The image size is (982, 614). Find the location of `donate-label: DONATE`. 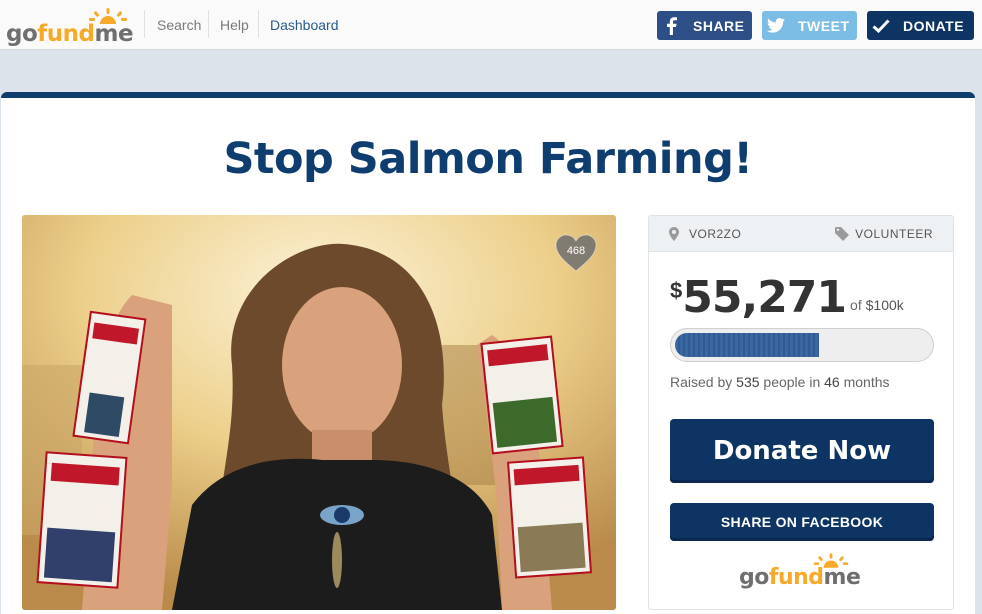

donate-label: DONATE is located at coordinates (934, 25).